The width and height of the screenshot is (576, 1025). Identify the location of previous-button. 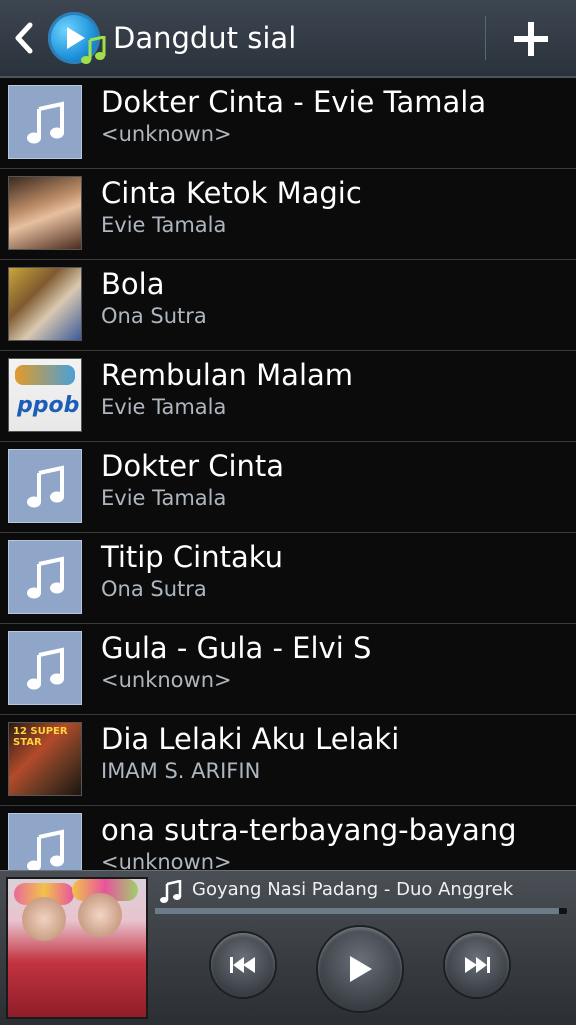
(243, 965).